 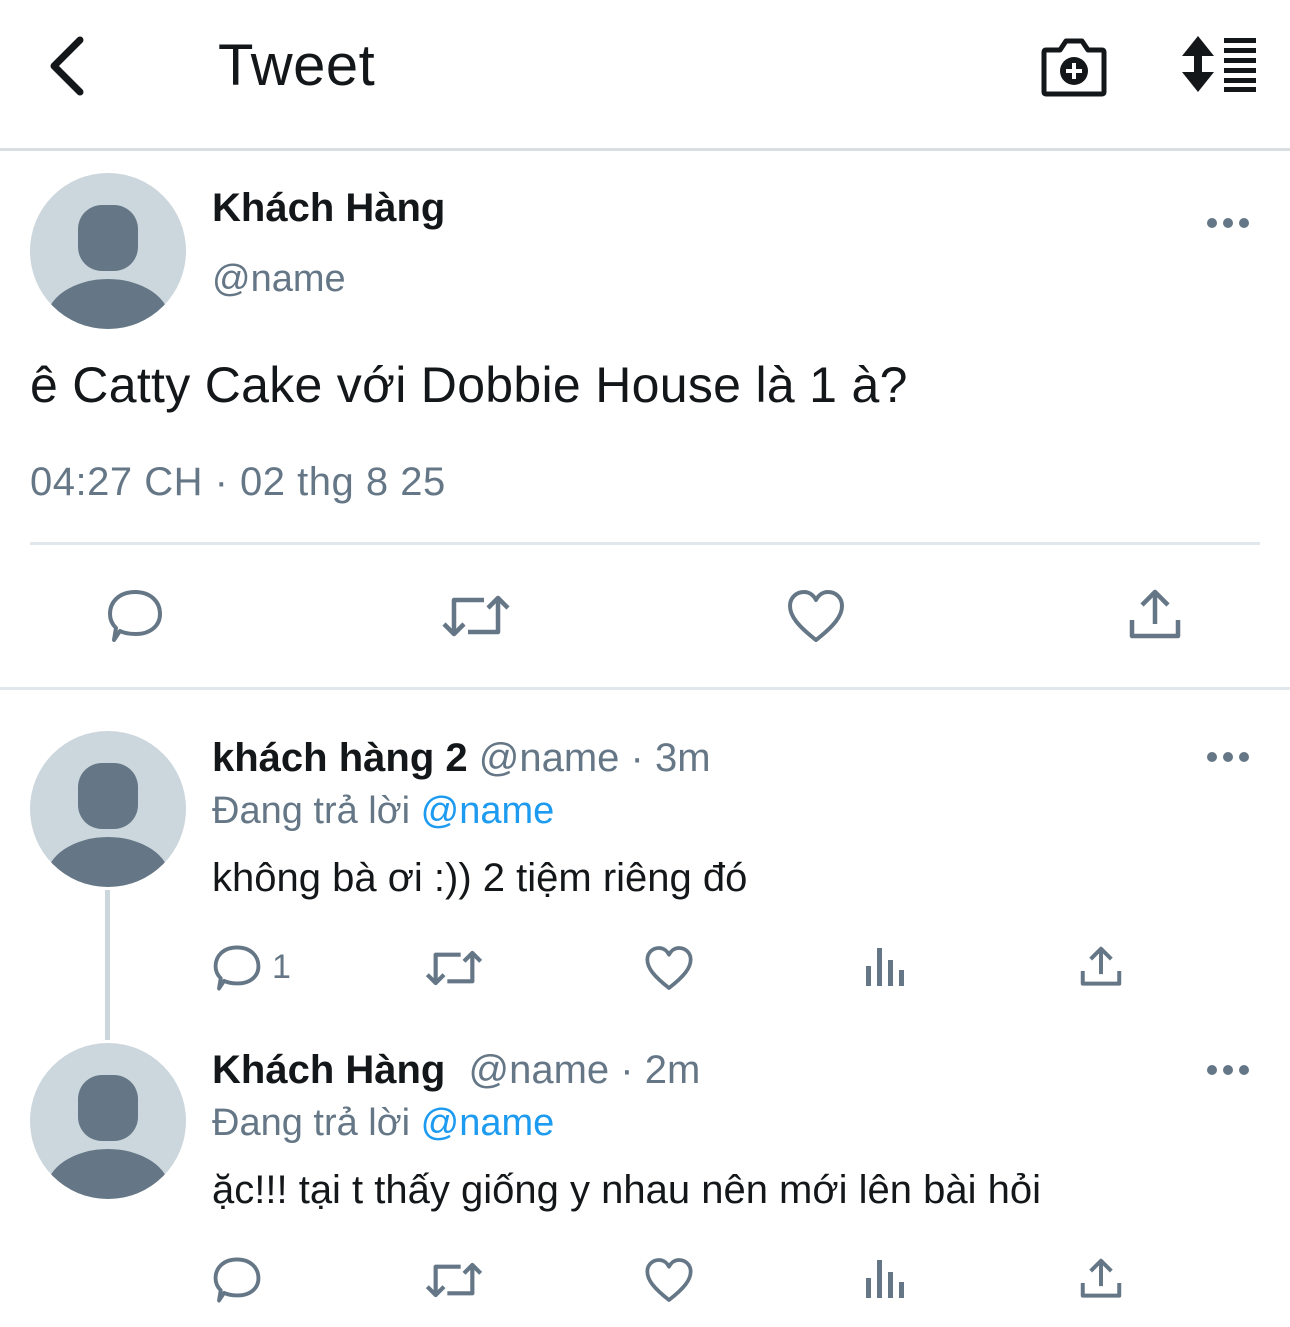 What do you see at coordinates (480, 878) in the screenshot?
I see `reply-text: không bà ơi :)) 2 tiệm riêng đó` at bounding box center [480, 878].